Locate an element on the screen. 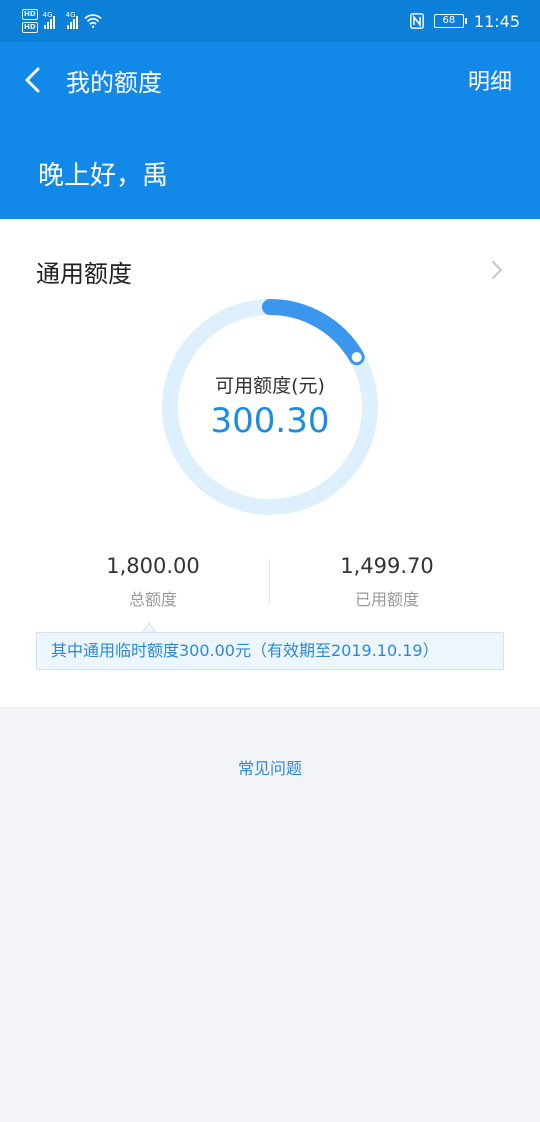 The height and width of the screenshot is (1122, 540). battery-icon: 68 is located at coordinates (450, 21).